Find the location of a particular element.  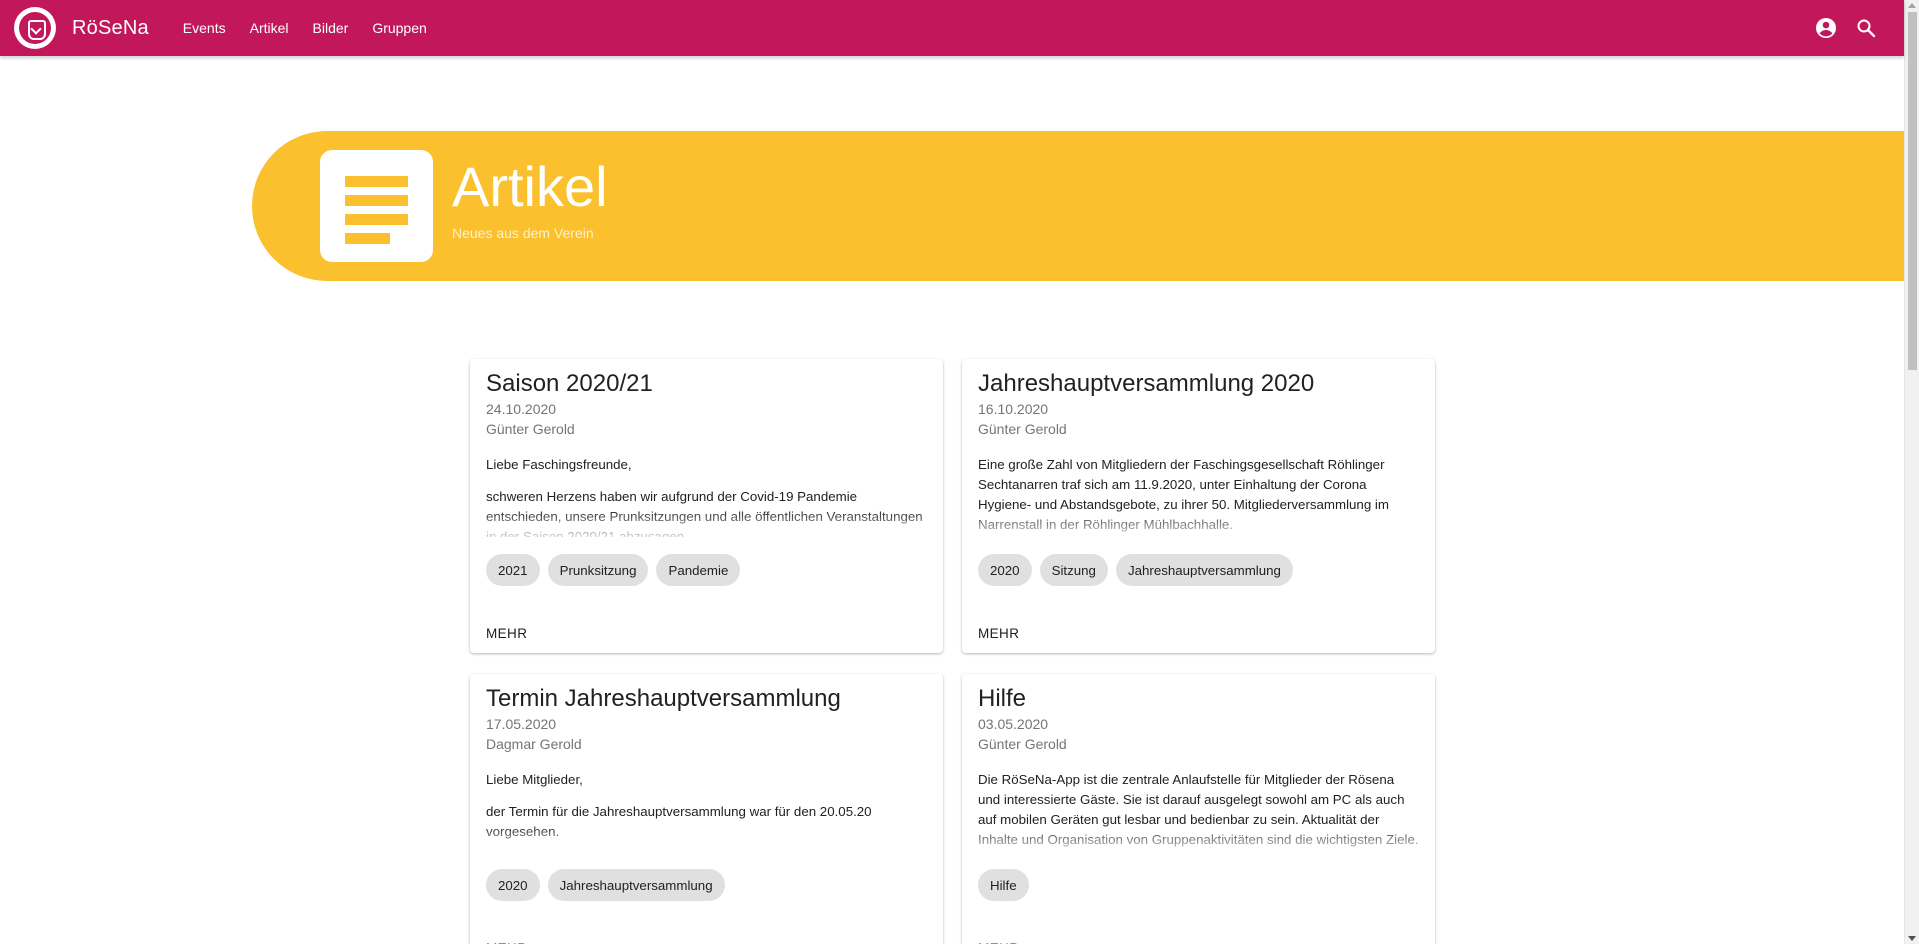

article-date: 17.05.2020 is located at coordinates (521, 724).